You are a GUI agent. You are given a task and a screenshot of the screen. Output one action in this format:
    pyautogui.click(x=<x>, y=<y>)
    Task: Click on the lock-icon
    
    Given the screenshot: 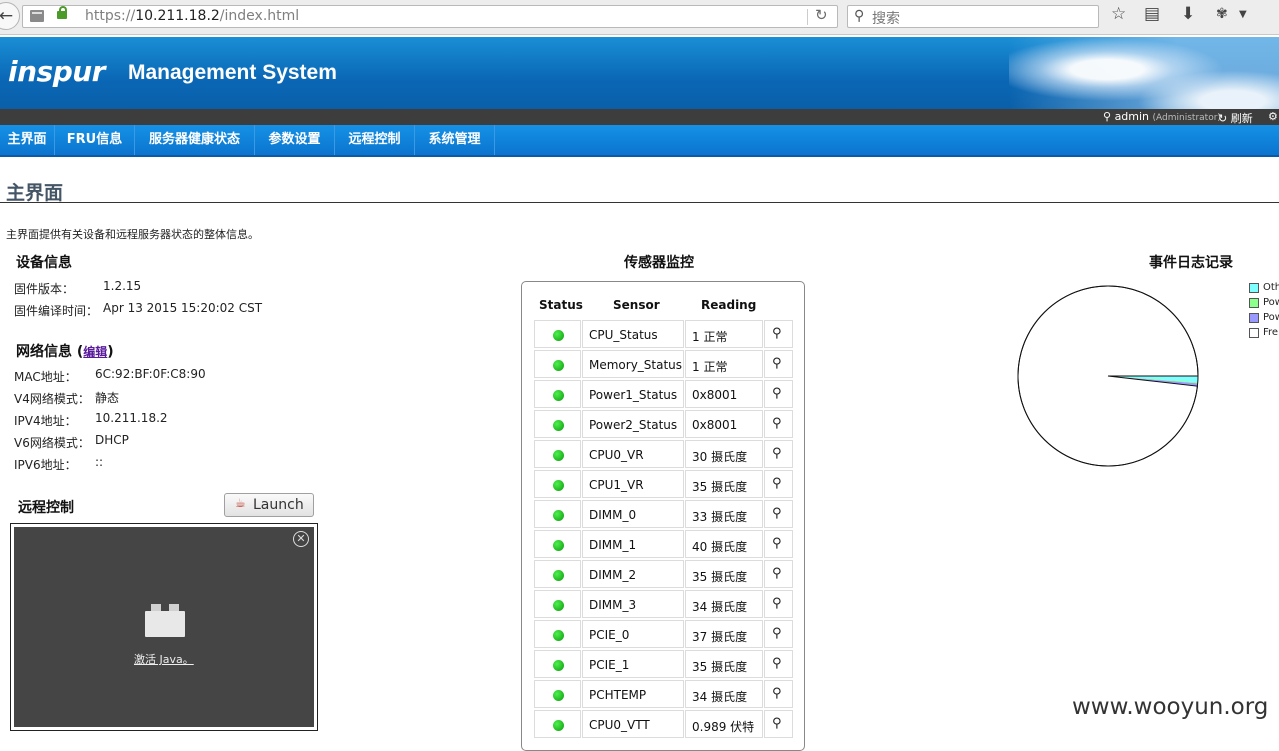 What is the action you would take?
    pyautogui.click(x=62, y=12)
    